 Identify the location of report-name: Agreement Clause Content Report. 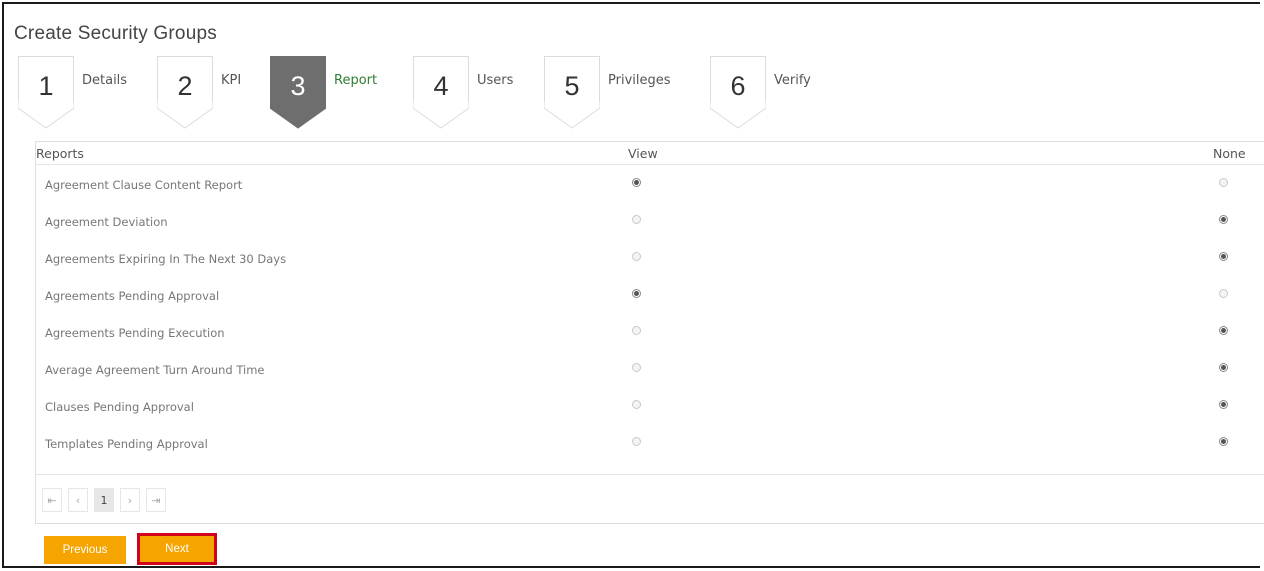
(144, 185).